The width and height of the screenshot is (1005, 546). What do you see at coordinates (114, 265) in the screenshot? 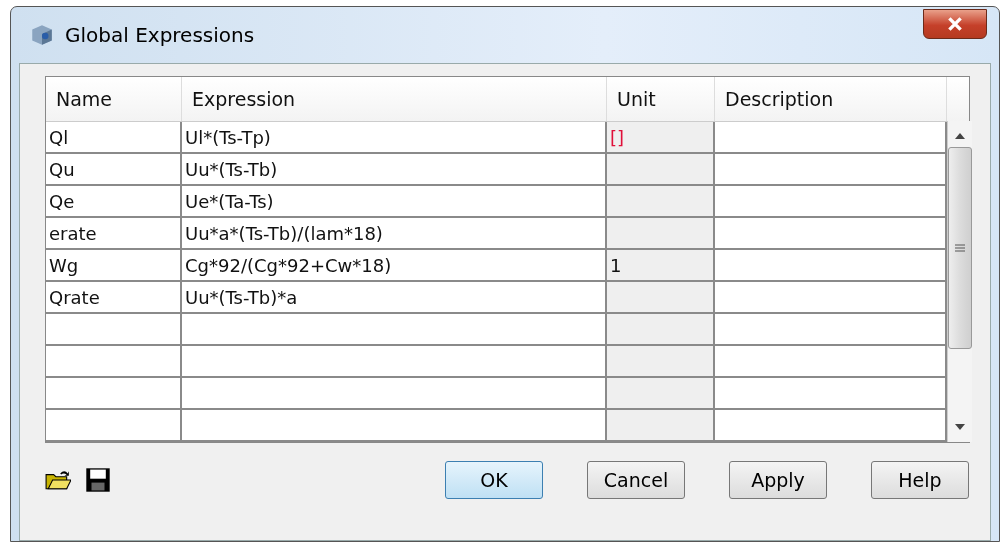
I see `table-cell: Wg` at bounding box center [114, 265].